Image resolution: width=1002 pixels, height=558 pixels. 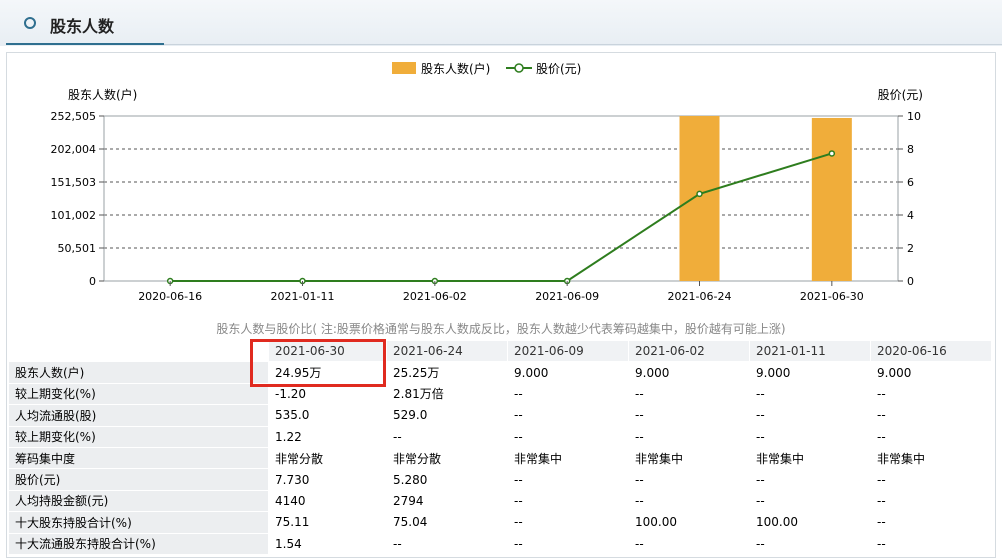 What do you see at coordinates (327, 501) in the screenshot?
I see `table-cell: 4140` at bounding box center [327, 501].